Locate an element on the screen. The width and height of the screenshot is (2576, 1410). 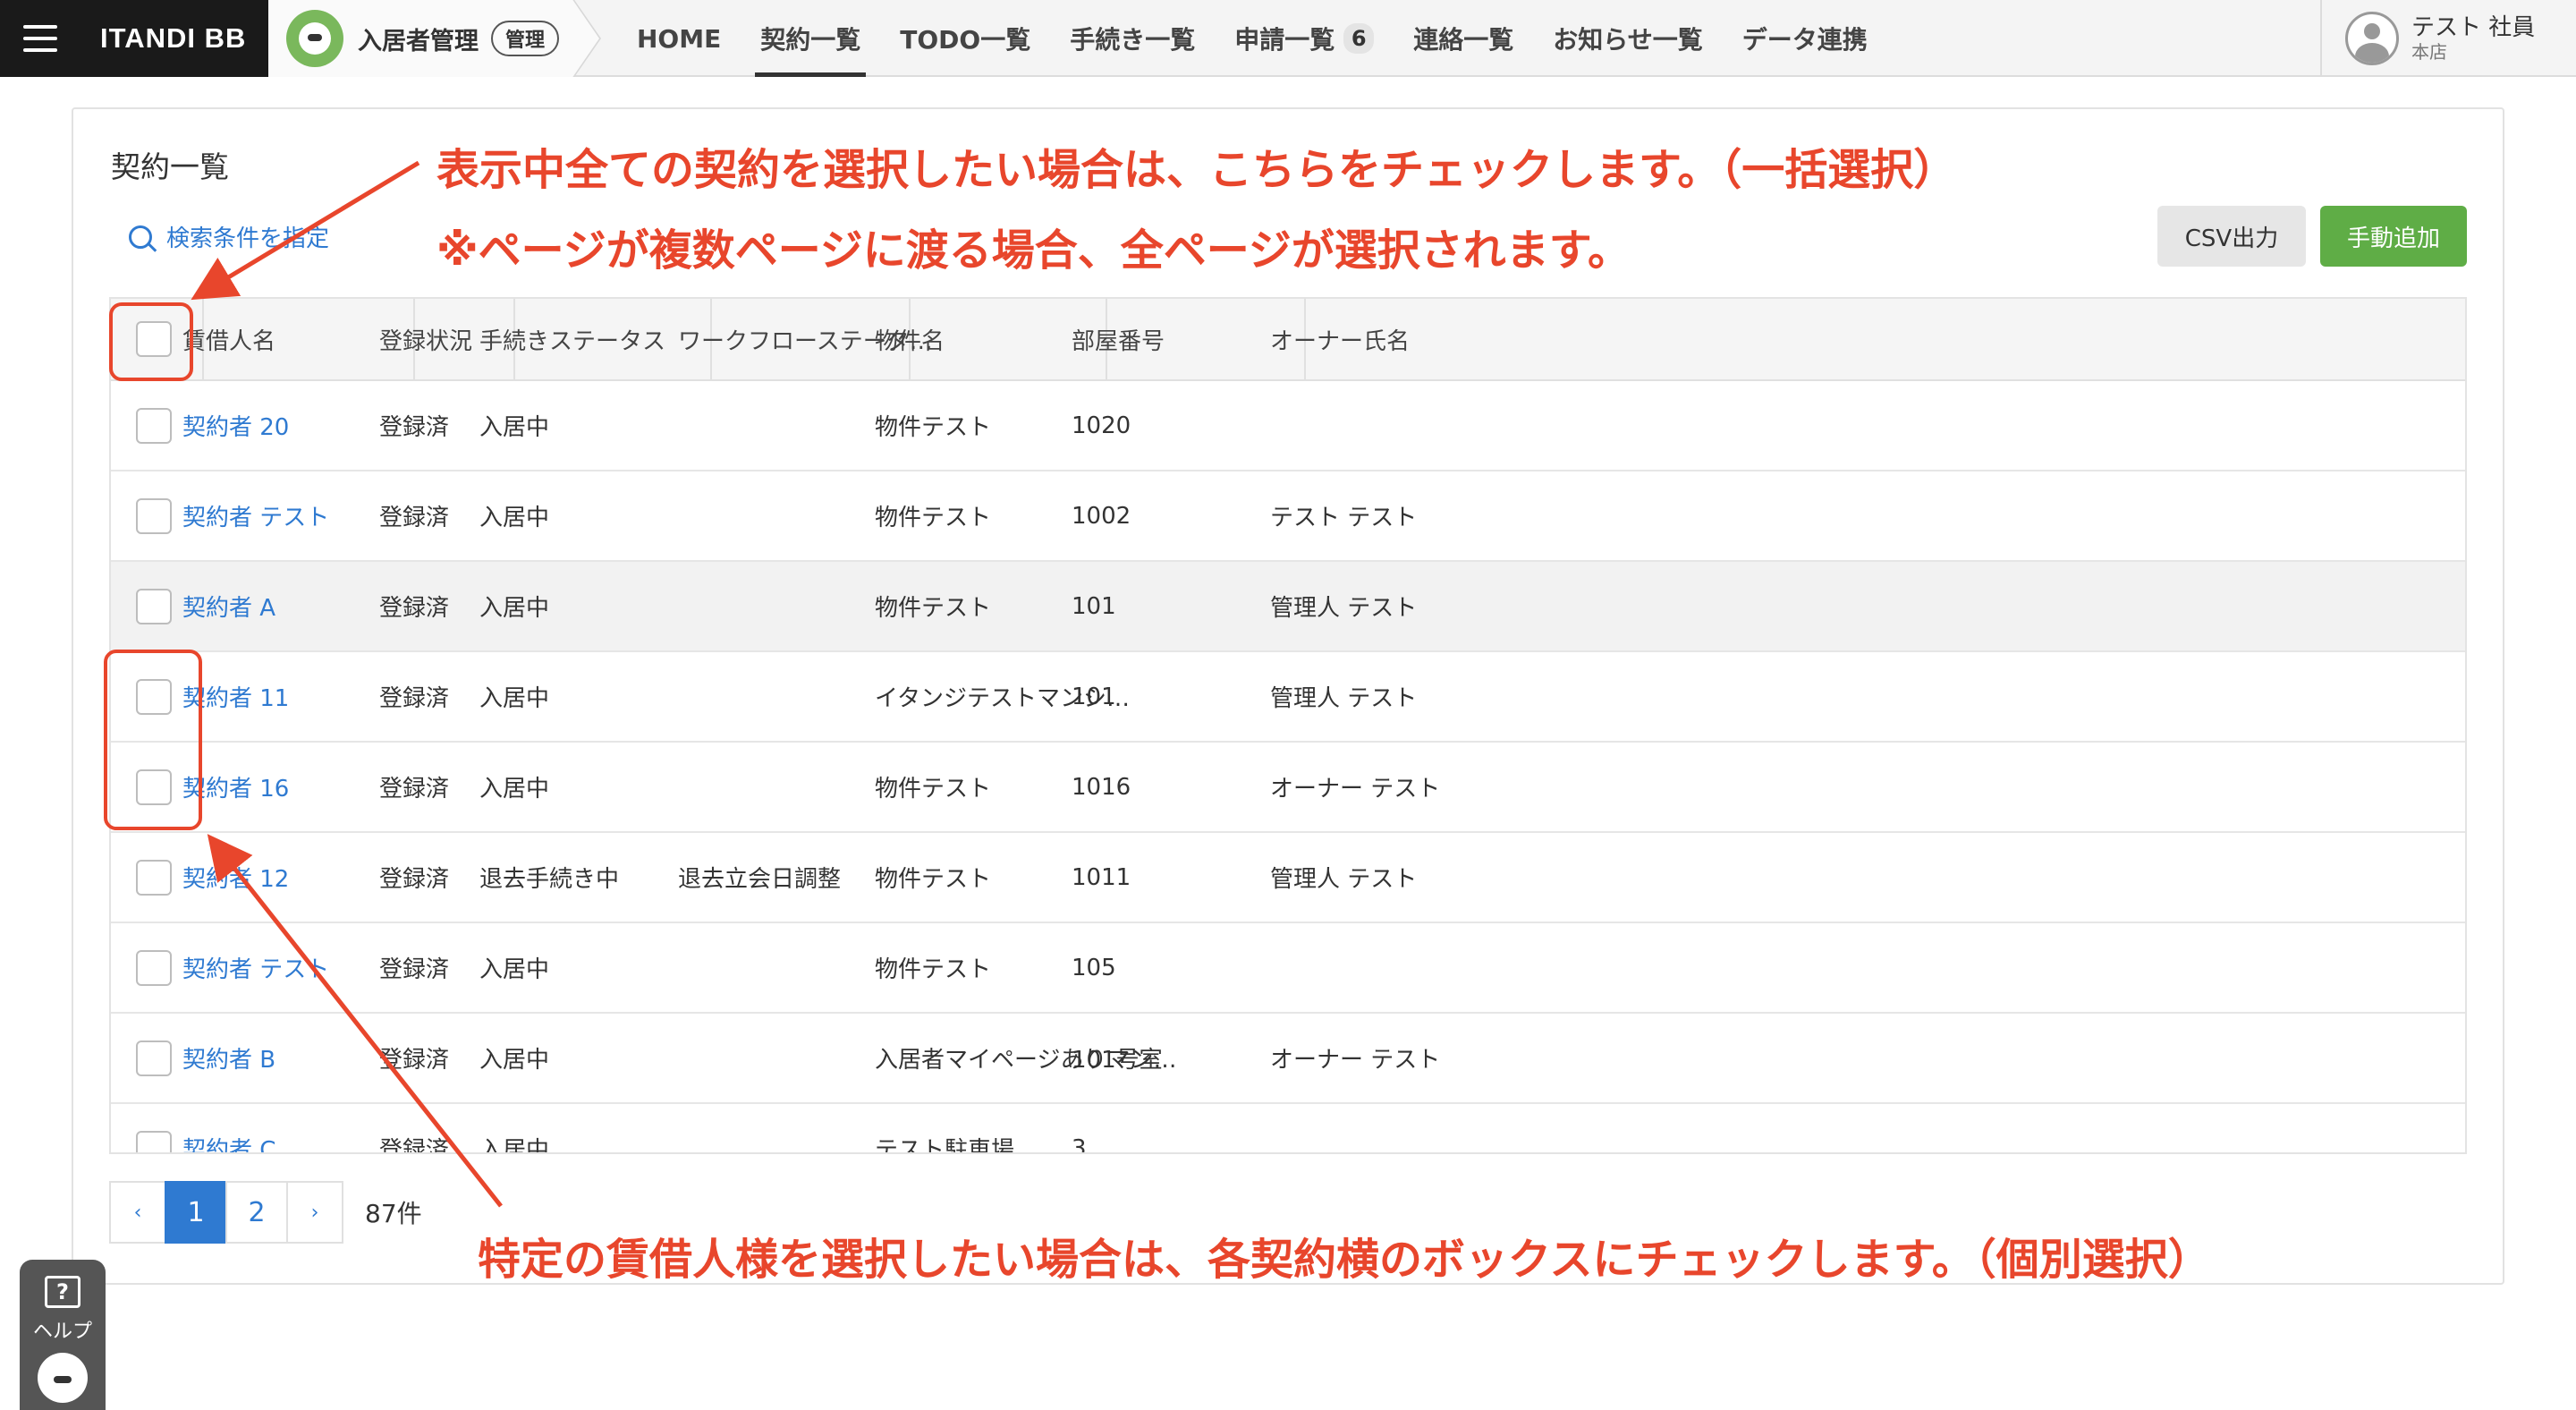
header-property-name: 物件名 is located at coordinates (910, 339).